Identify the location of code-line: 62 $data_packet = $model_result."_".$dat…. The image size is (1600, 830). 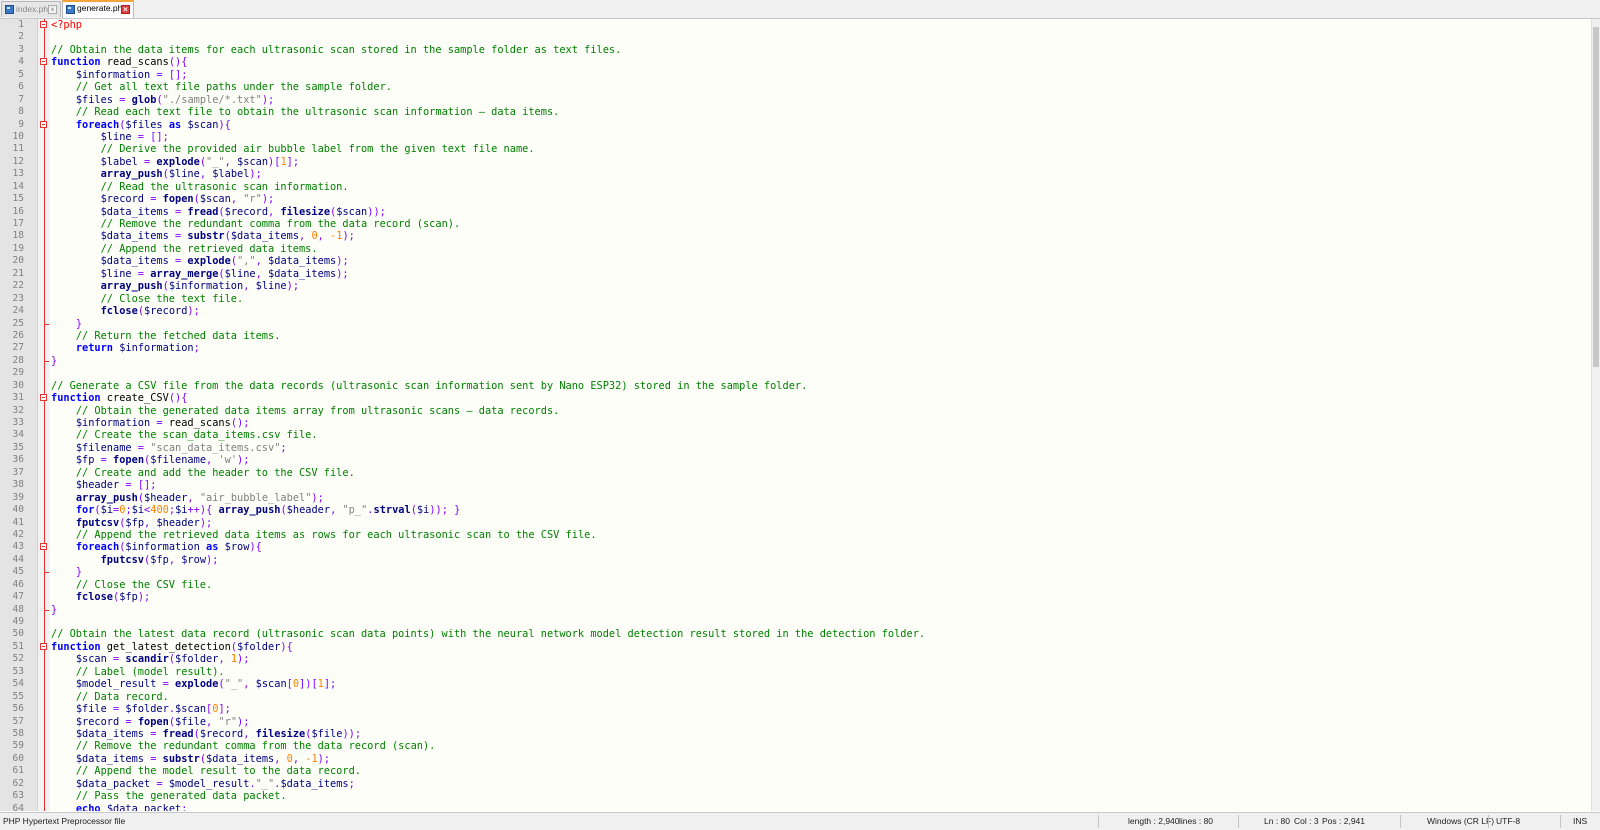
(795, 784).